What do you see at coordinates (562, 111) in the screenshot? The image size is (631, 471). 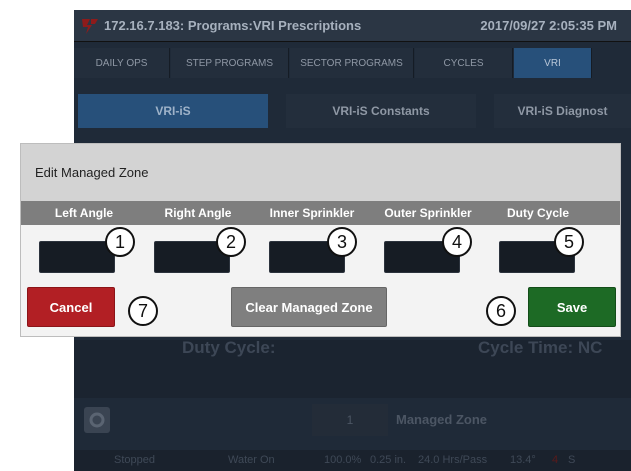 I see `tab-vri-is-diagnostics: VRI-iS Diagnost` at bounding box center [562, 111].